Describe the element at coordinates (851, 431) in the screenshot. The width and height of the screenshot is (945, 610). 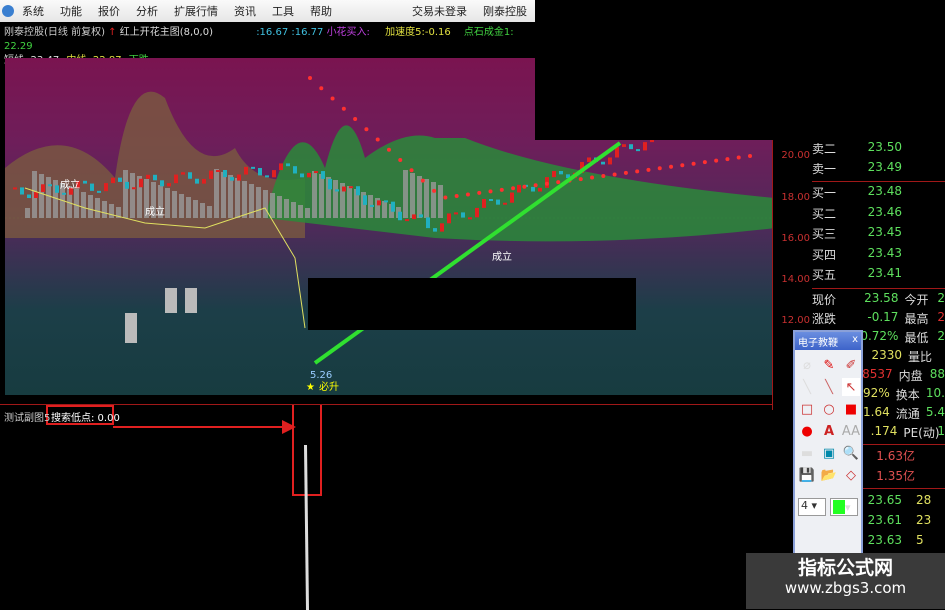
I see `text-outline-icon: AA` at that location.